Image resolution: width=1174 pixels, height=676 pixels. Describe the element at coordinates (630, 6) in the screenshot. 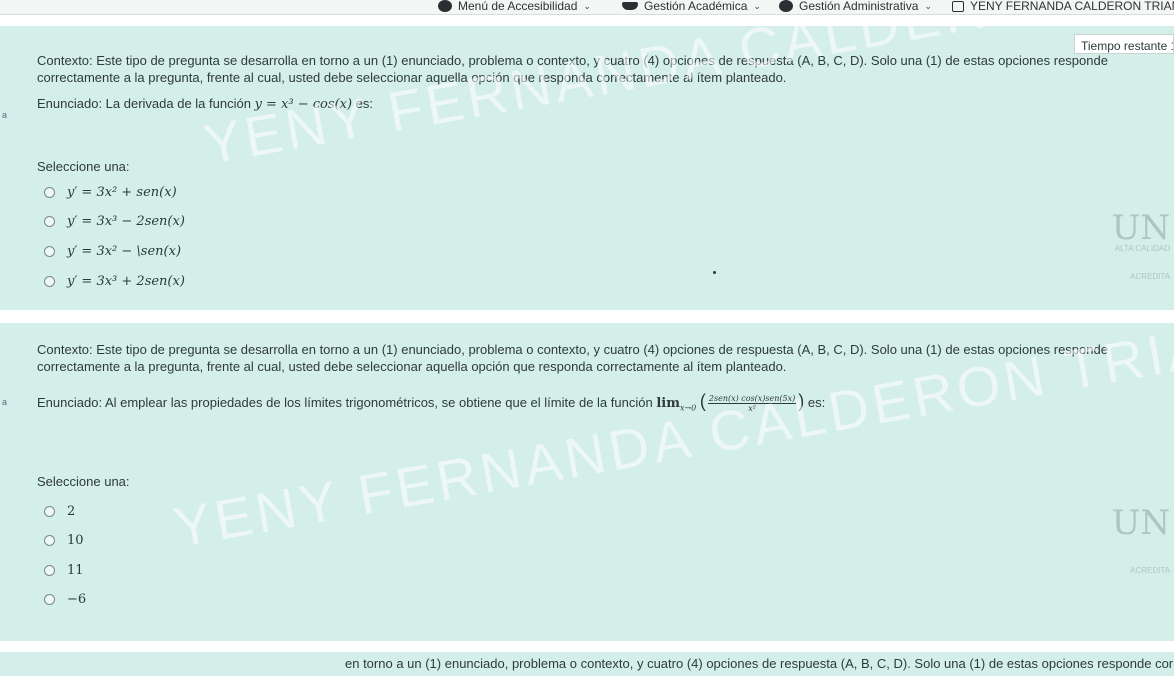

I see `graduation-cap-icon` at that location.